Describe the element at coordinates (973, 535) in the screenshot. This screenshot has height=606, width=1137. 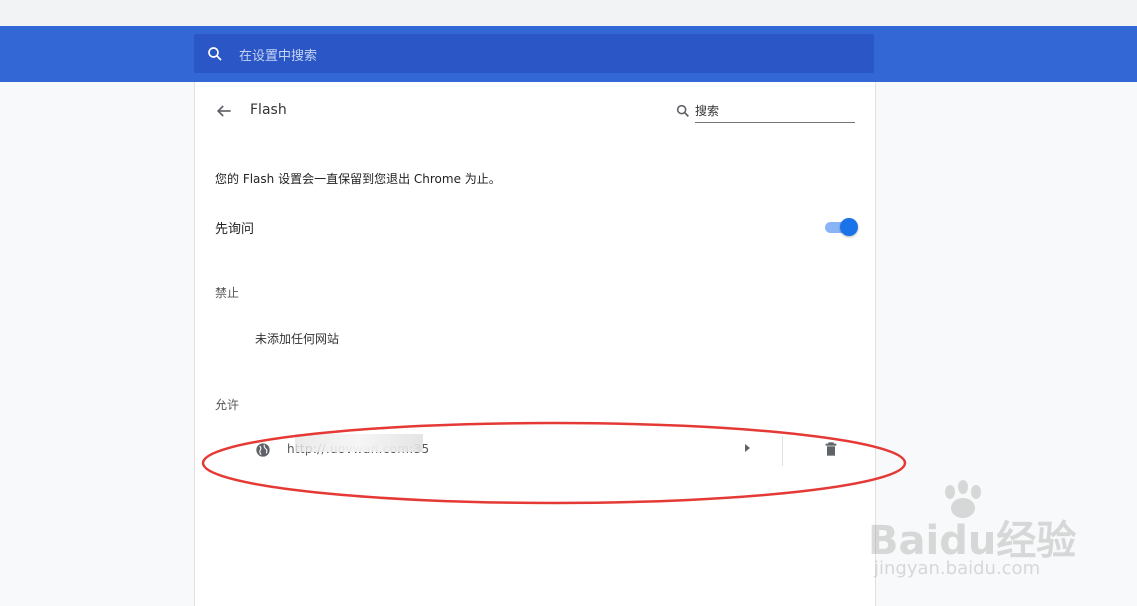
I see `baidu-jingyan-watermark: Baidu经验 jingyan.baidu.com` at that location.